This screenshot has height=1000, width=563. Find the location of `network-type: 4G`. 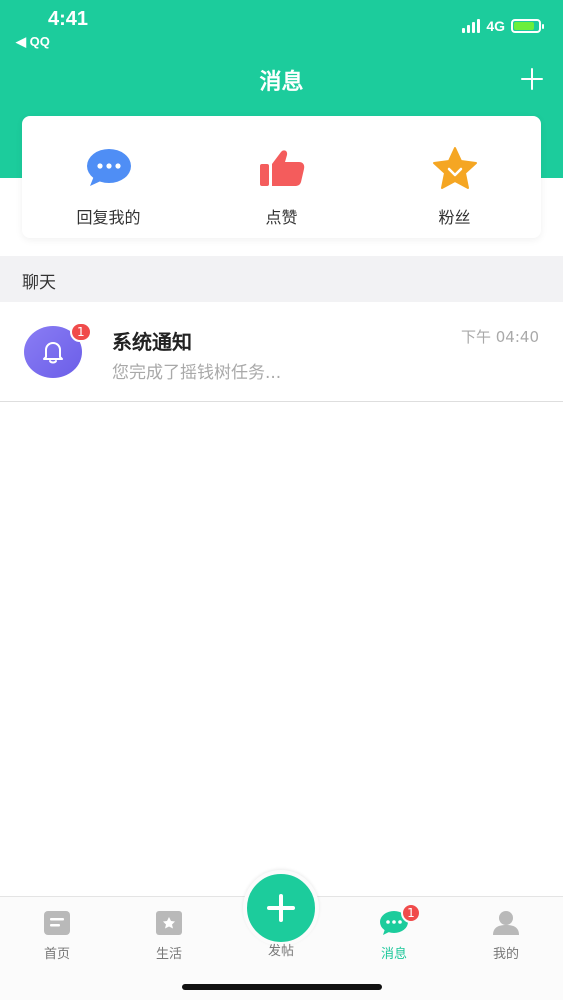

network-type: 4G is located at coordinates (495, 26).